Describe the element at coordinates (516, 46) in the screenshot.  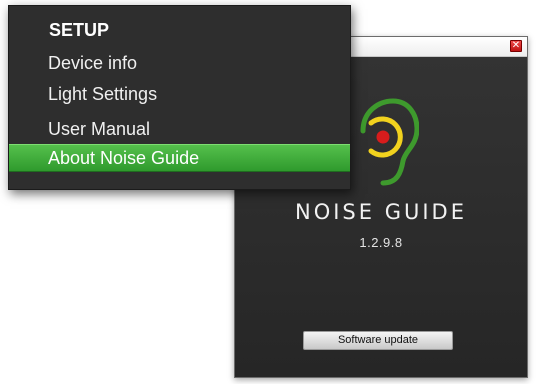
I see `close-icon: ✕` at that location.